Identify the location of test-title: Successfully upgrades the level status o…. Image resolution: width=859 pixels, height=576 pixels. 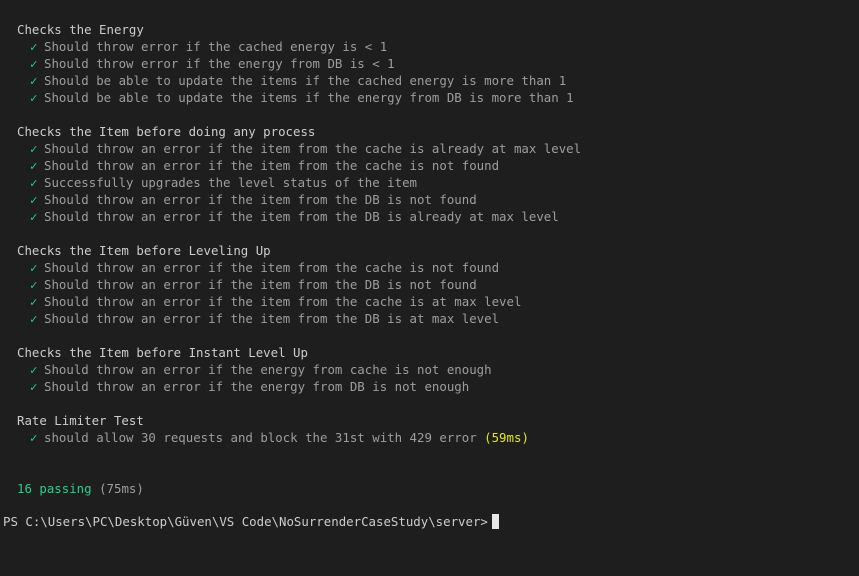
(230, 182).